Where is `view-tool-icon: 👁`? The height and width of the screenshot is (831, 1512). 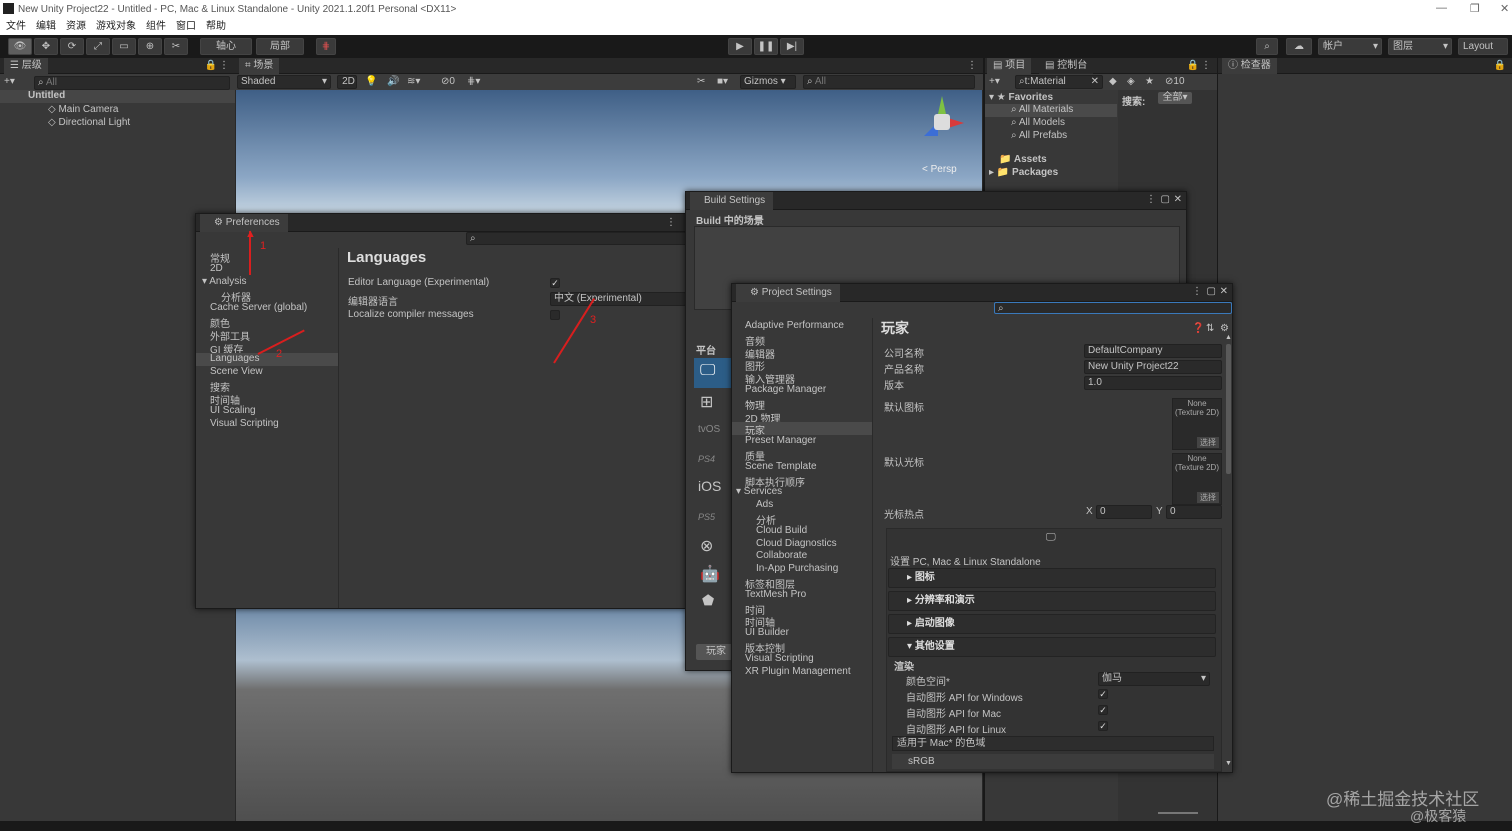 view-tool-icon: 👁 is located at coordinates (20, 46).